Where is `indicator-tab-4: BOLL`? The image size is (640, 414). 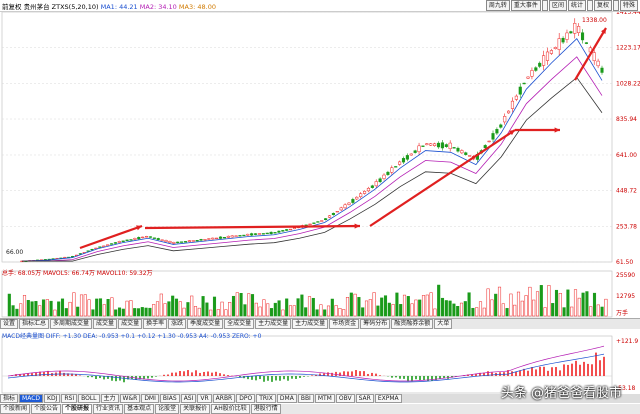
indicator-tab-4: BOLL is located at coordinates (89, 398).